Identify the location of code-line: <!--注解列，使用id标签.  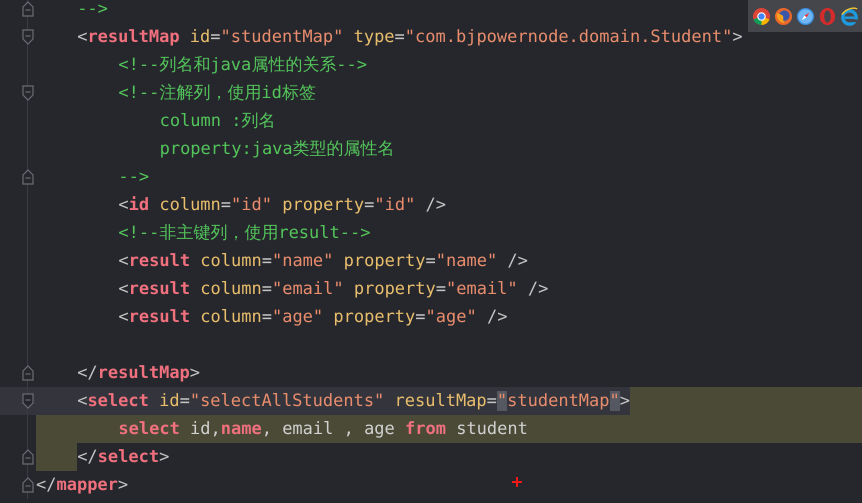
(217, 93).